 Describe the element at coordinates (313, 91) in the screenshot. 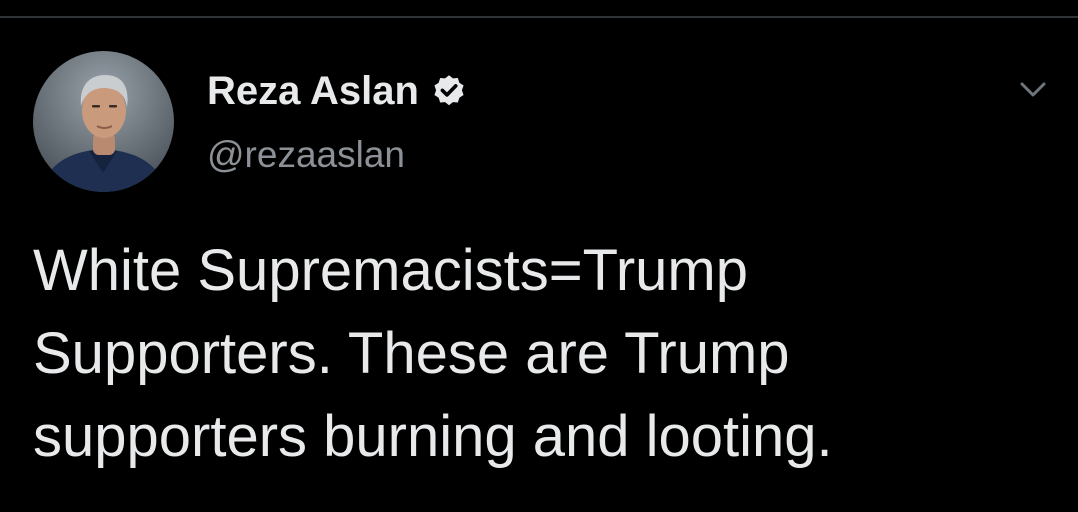

I see `author-display-name: Reza Aslan` at that location.